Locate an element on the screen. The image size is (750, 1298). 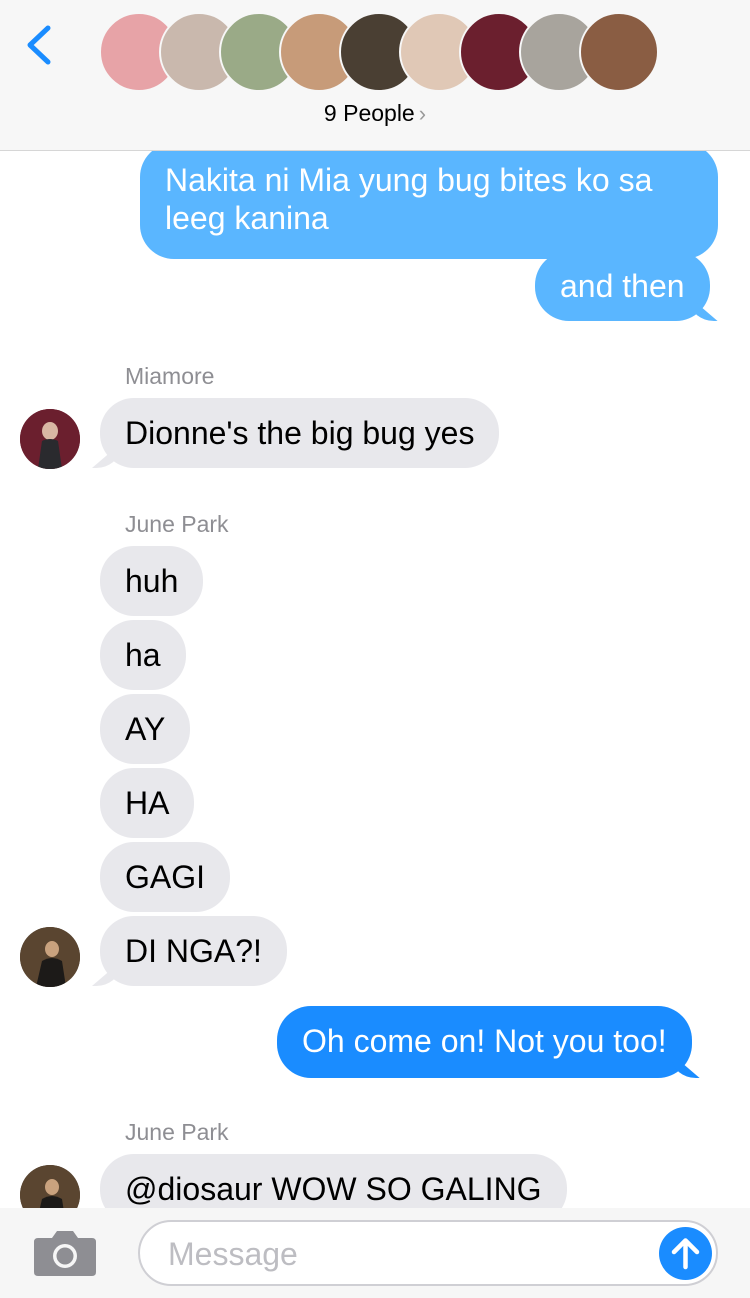
arrow-up-icon is located at coordinates (685, 1254).